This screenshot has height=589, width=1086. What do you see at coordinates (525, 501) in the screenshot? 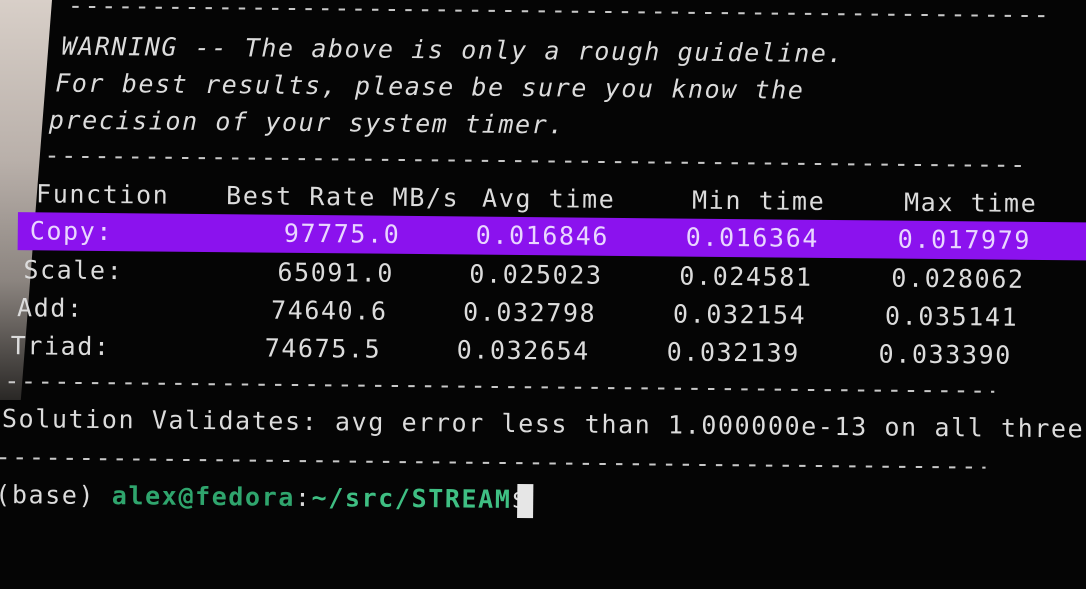
I see `text-cursor` at bounding box center [525, 501].